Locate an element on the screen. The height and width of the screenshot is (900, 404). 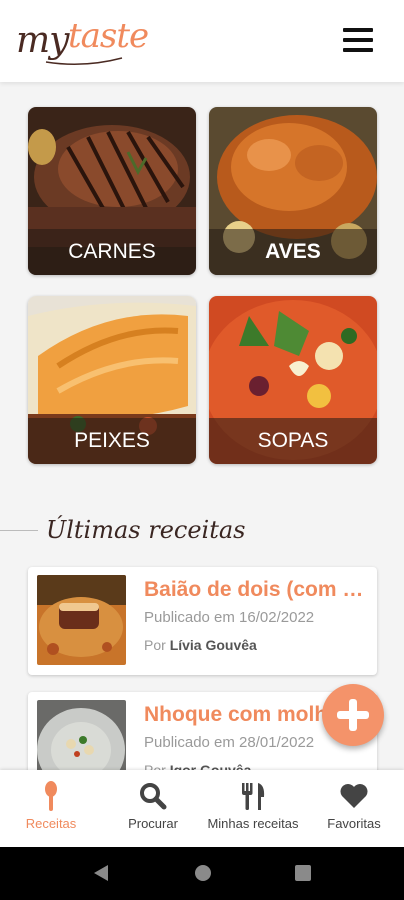
section-title: Últimas receitas is located at coordinates (146, 530).